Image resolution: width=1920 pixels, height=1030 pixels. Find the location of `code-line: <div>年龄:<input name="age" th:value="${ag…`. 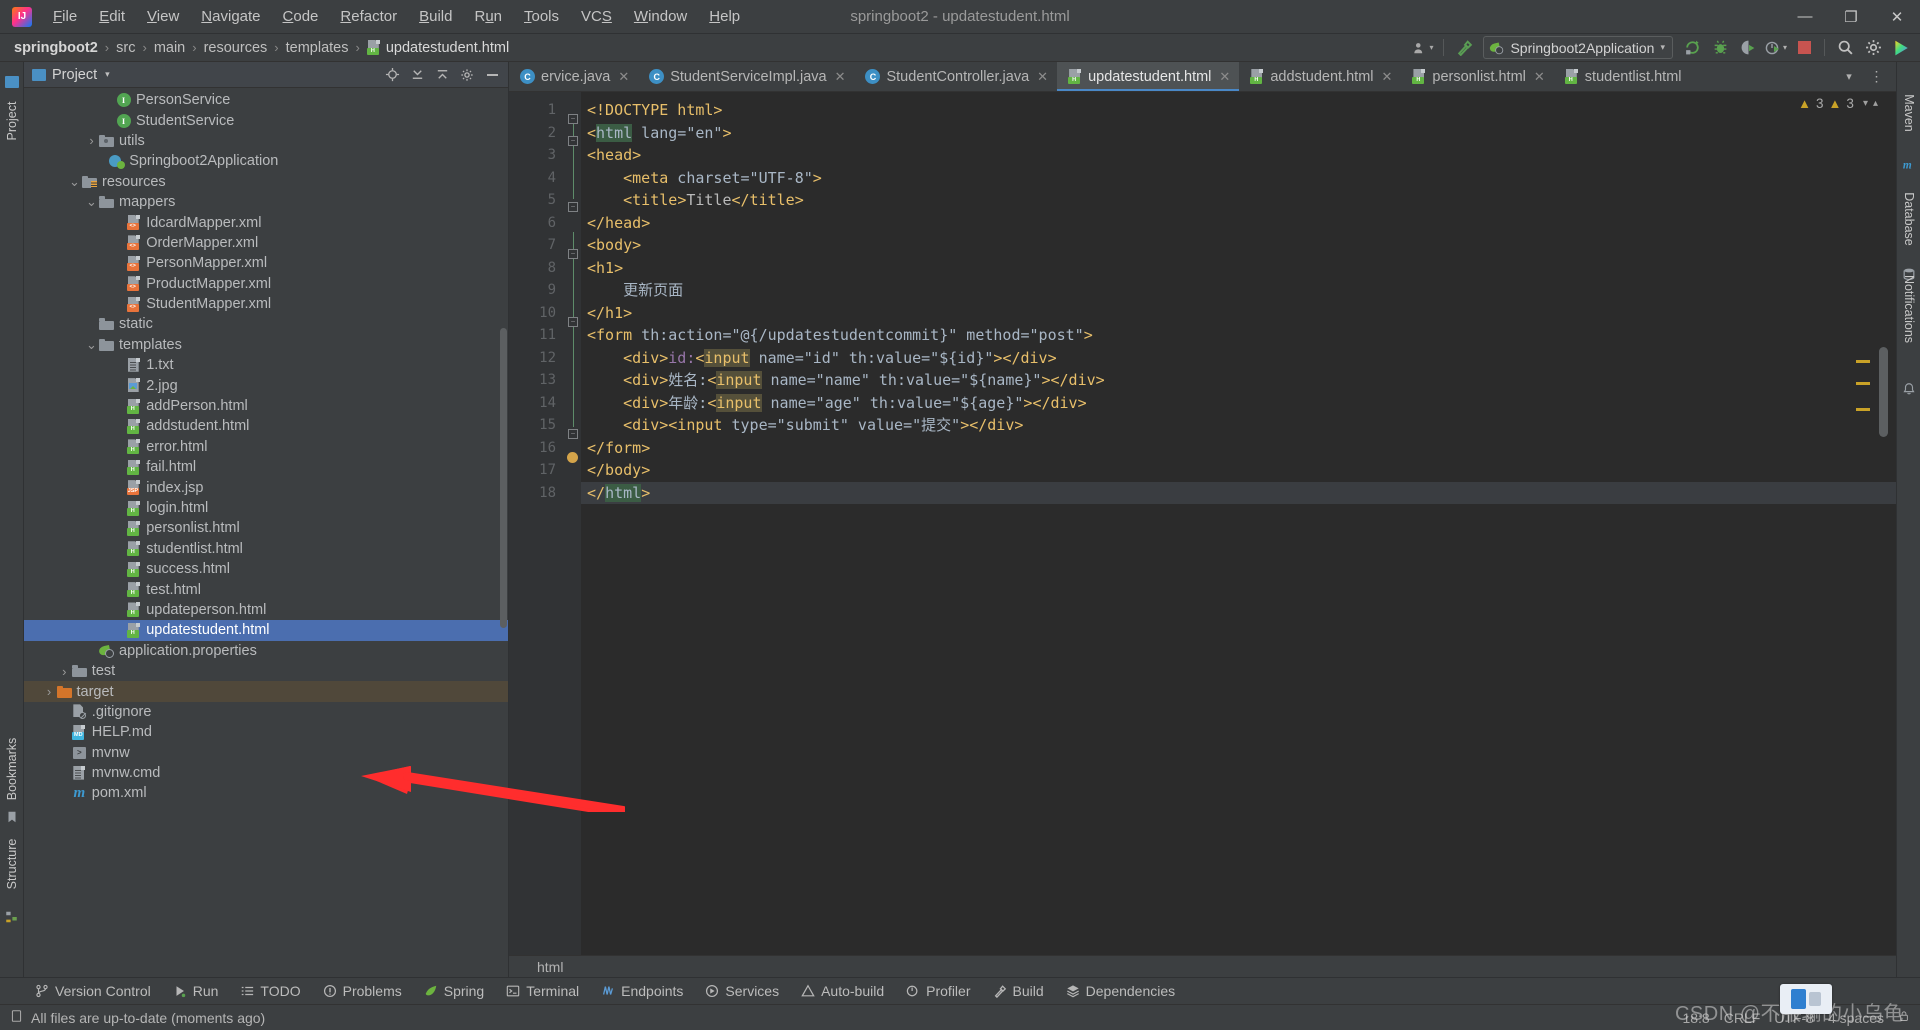

code-line: <div>年龄:<input name="age" th:value="${ag… is located at coordinates (1238, 403).